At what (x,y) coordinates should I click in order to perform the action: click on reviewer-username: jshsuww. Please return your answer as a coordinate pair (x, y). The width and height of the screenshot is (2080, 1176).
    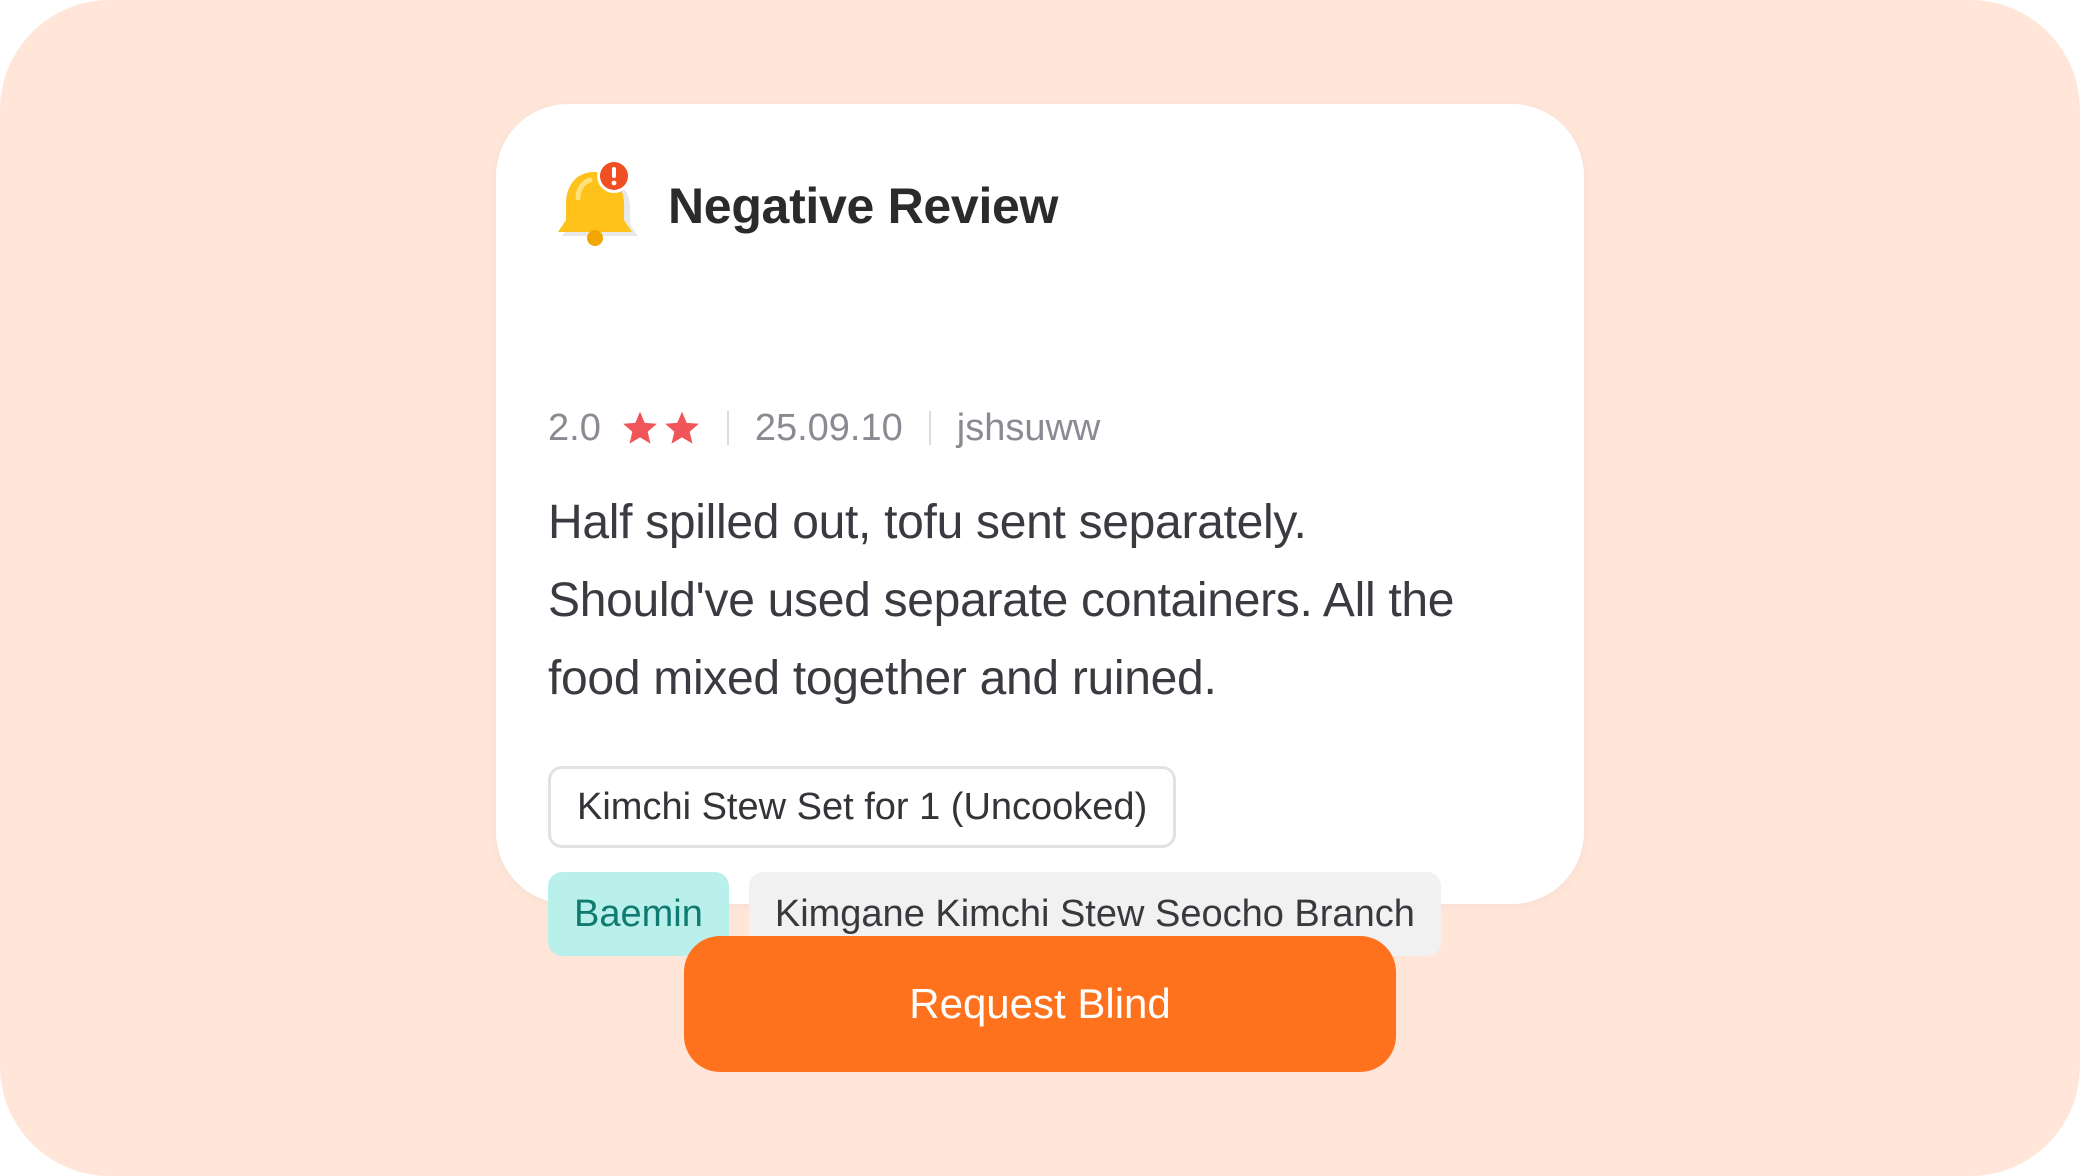
    Looking at the image, I should click on (1028, 427).